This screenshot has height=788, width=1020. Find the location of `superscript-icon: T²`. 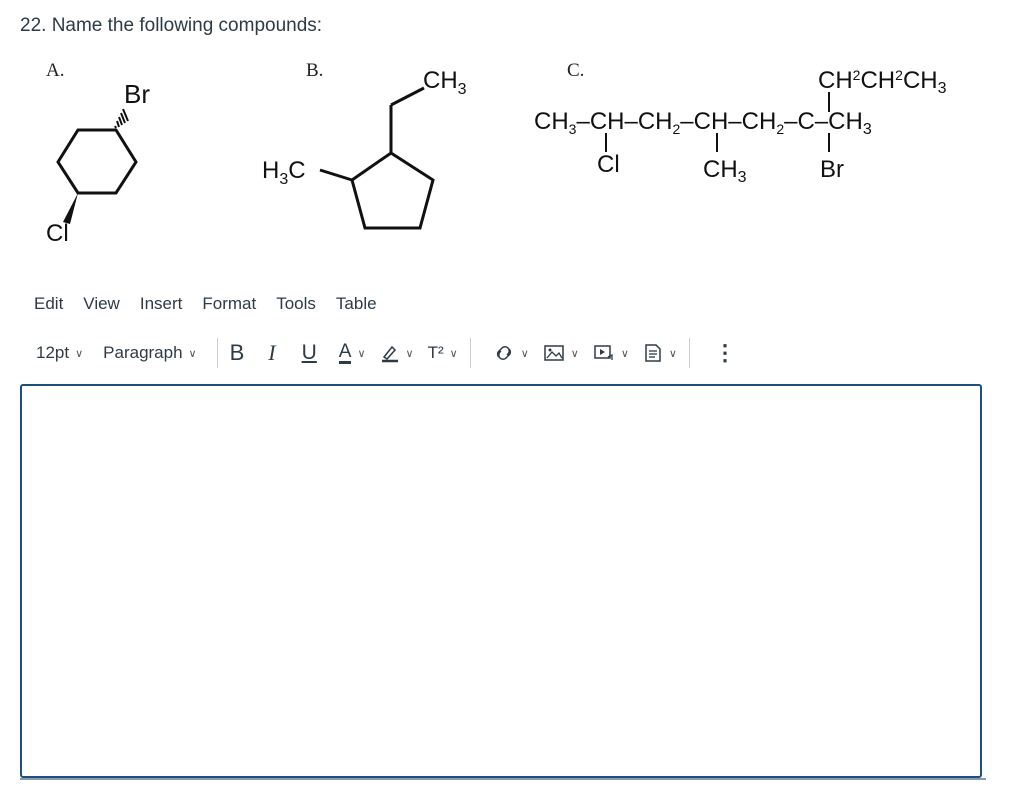

superscript-icon: T² is located at coordinates (435, 352).